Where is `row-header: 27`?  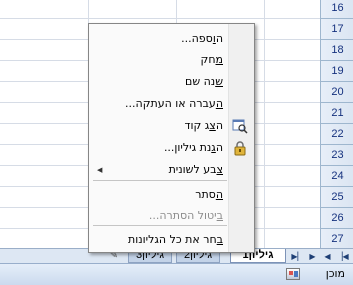
row-header: 27 is located at coordinates (337, 239).